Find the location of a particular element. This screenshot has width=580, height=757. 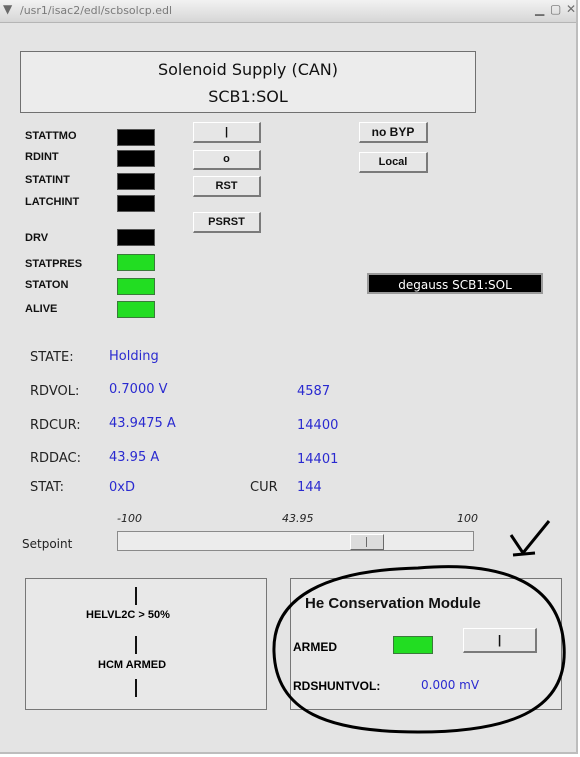

led-stattmo is located at coordinates (136, 137).